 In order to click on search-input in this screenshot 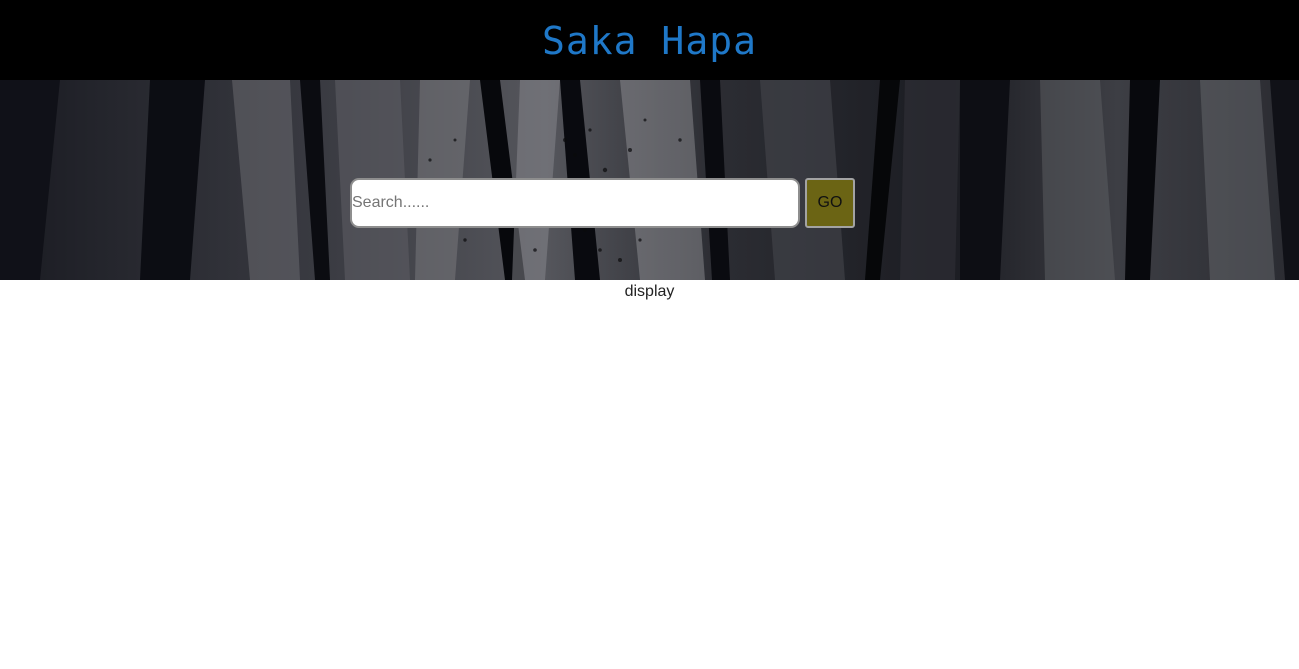, I will do `click(575, 203)`.